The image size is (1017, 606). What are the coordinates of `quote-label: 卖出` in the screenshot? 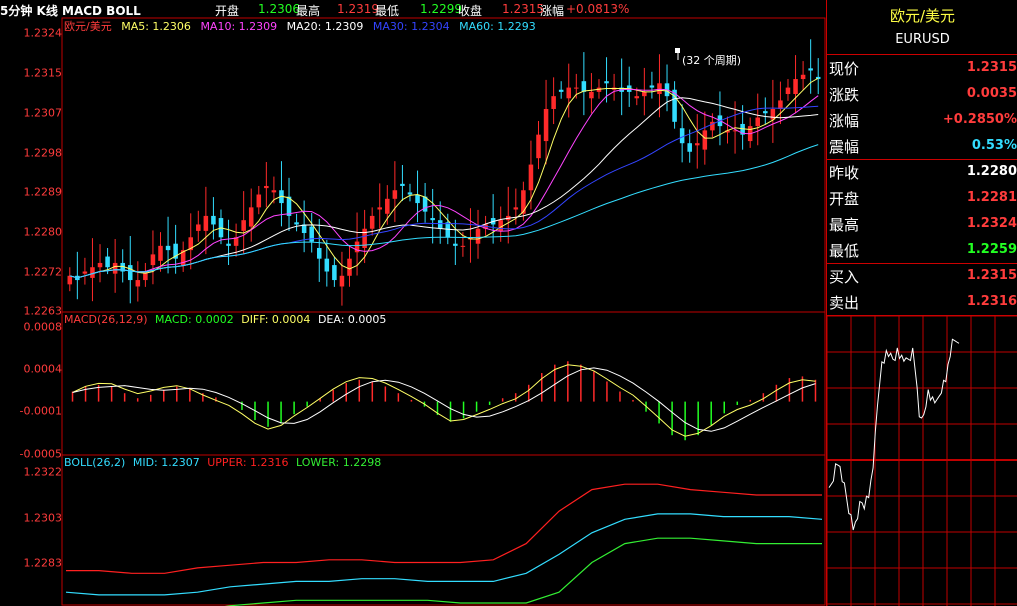 It's located at (844, 303).